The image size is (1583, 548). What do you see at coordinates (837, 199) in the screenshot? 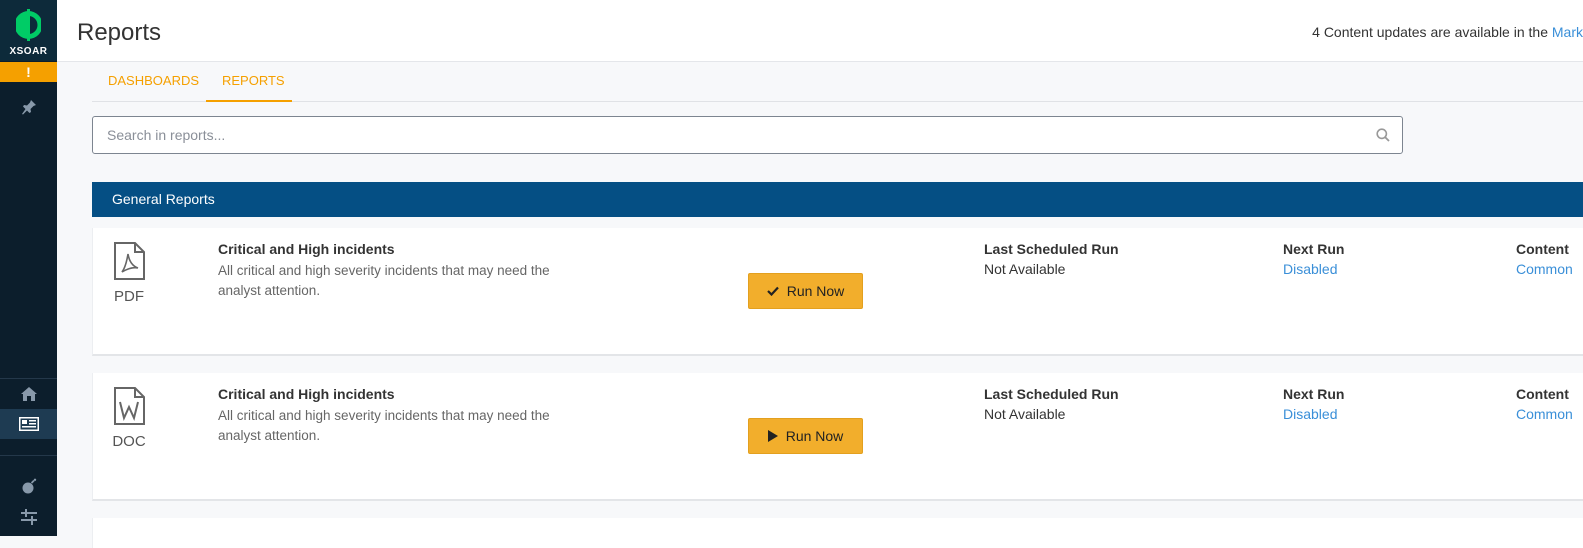
I see `section-header-general-reports: General Reports` at bounding box center [837, 199].